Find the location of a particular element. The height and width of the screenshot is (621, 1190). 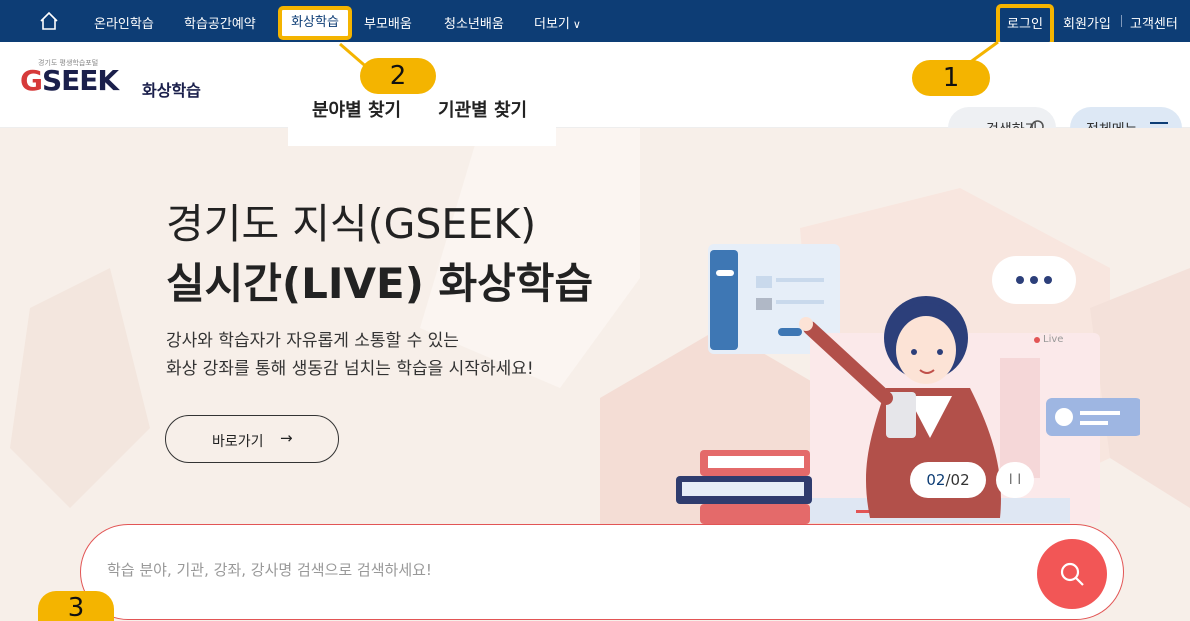

go-button: 바로가기 → is located at coordinates (252, 439).